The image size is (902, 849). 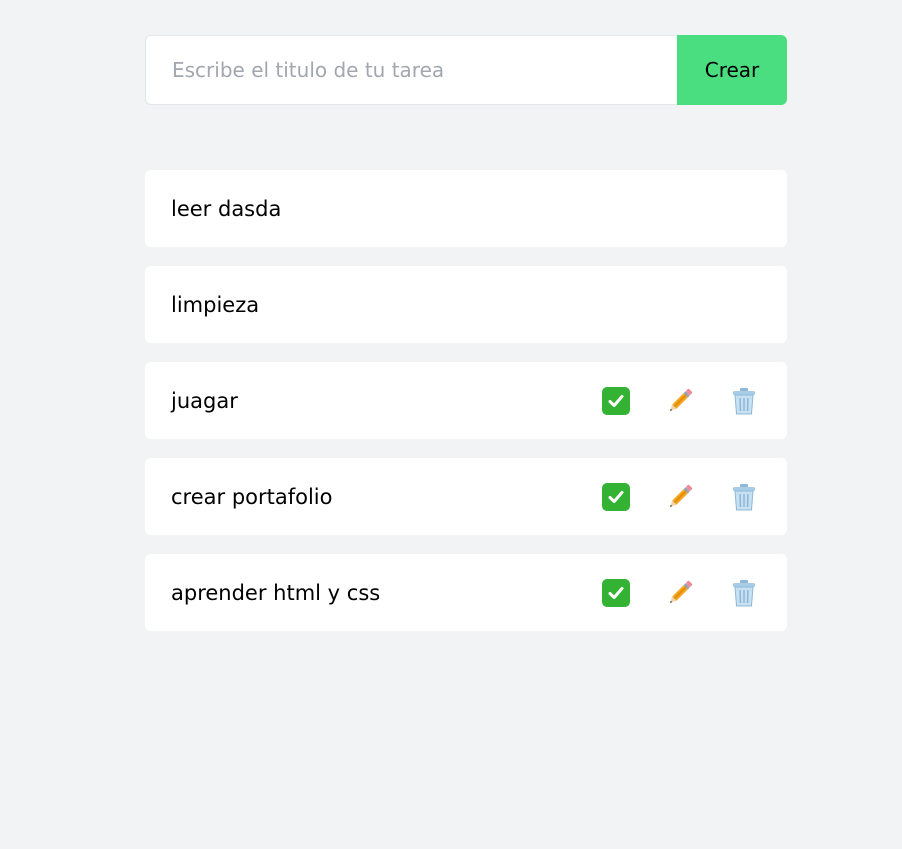 What do you see at coordinates (466, 208) in the screenshot?
I see `task-item: leer dasda` at bounding box center [466, 208].